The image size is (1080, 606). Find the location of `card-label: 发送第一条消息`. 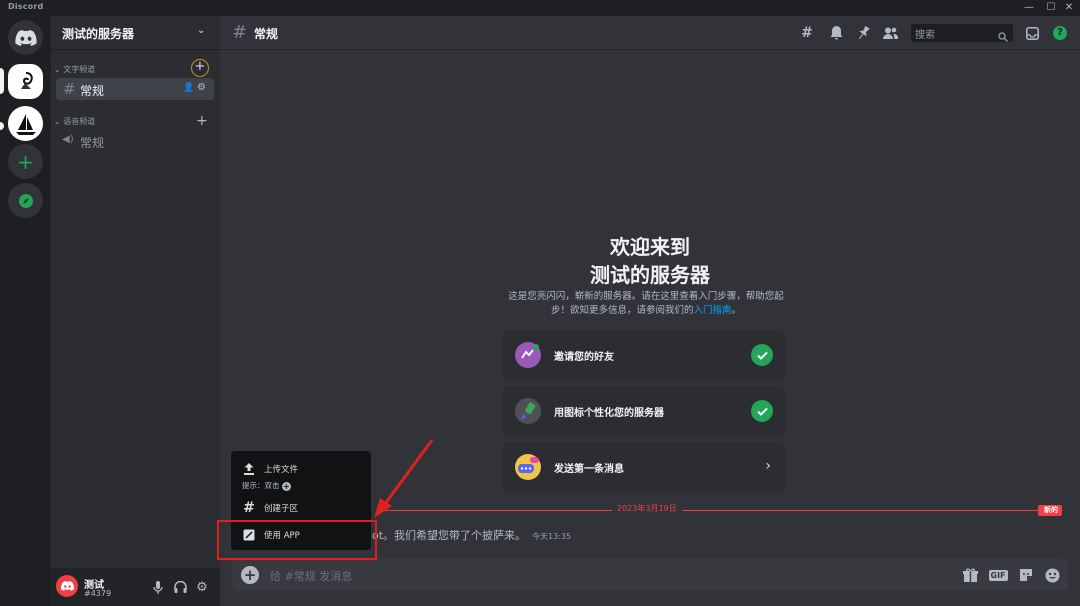

card-label: 发送第一条消息 is located at coordinates (589, 469).